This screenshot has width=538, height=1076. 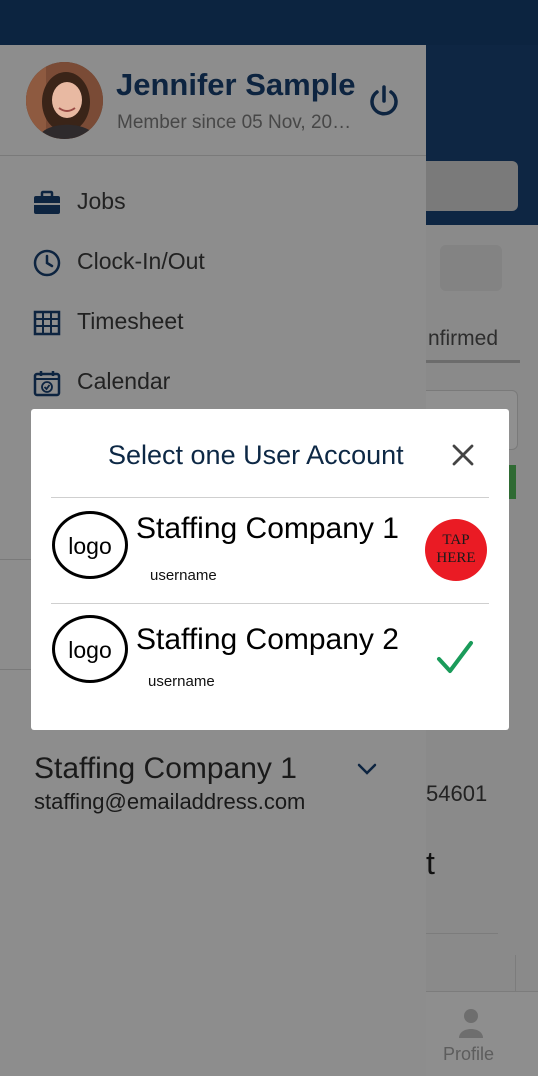 I want to click on account-company-name: Staffing Company 1, so click(x=267, y=528).